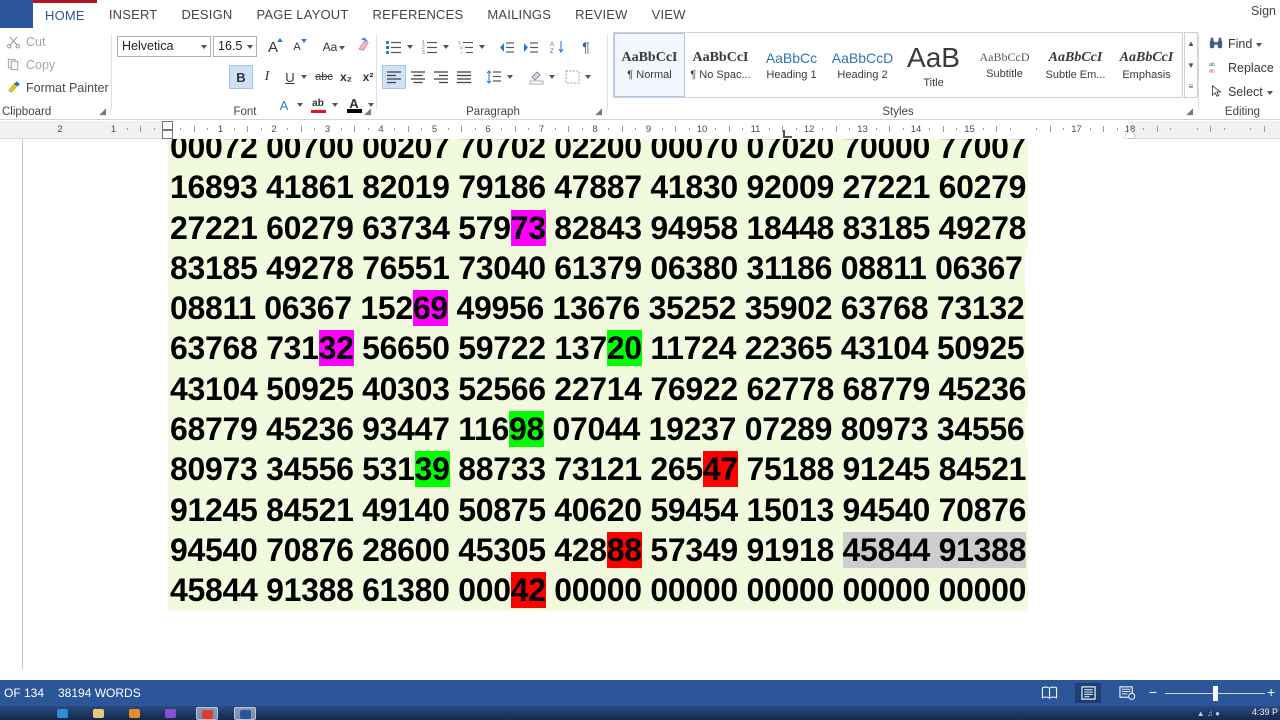 Image resolution: width=1280 pixels, height=720 pixels. I want to click on highlighted-text-run-red: 88, so click(624, 549).